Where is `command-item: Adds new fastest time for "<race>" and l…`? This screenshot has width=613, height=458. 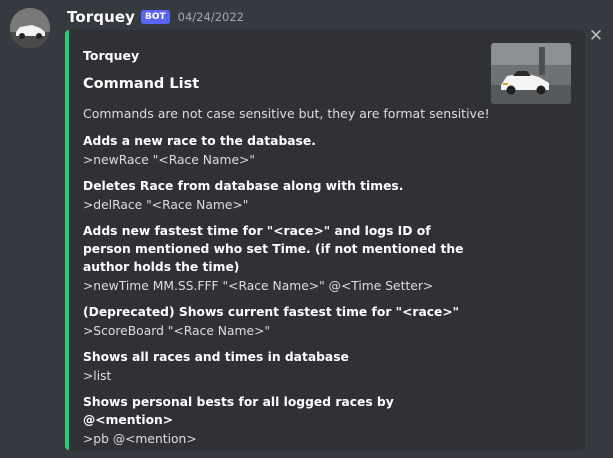
command-item: Adds new fastest time for "<race>" and l… is located at coordinates (280, 258).